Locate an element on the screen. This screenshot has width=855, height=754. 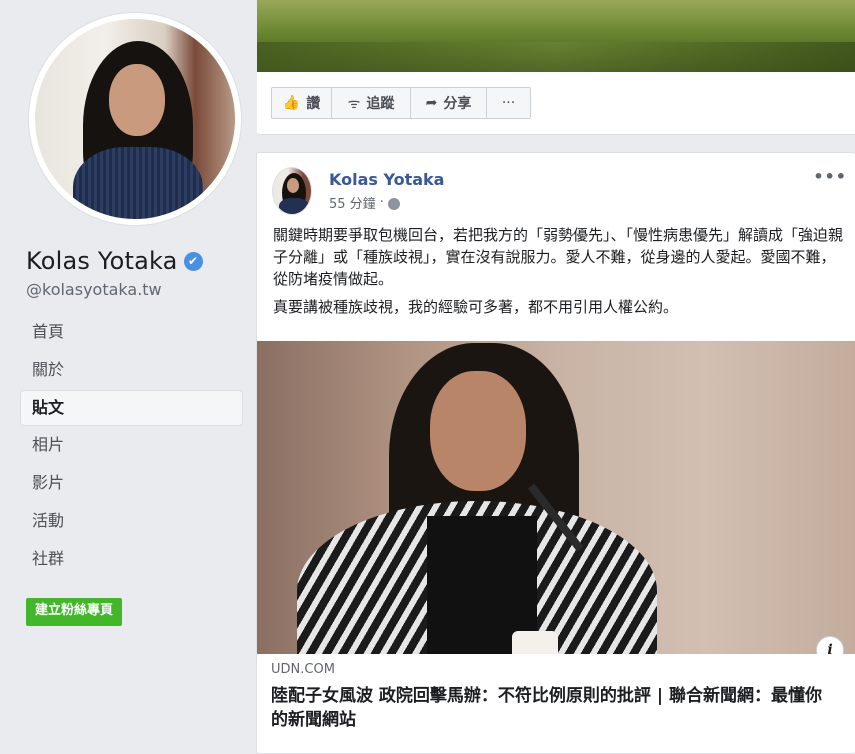
page-title: Kolas Yotaka ✔ is located at coordinates (114, 261).